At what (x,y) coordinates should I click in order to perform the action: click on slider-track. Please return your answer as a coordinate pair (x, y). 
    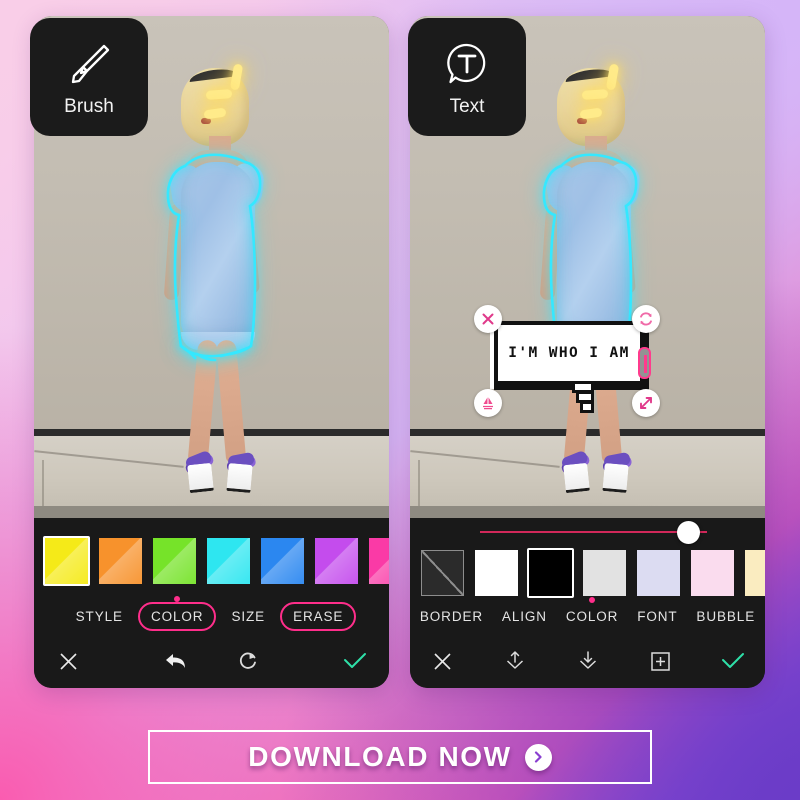
    Looking at the image, I should click on (593, 532).